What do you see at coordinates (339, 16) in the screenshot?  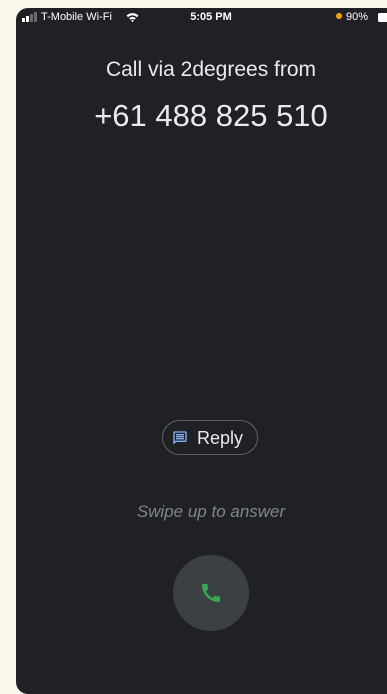 I see `low-power-dot-icon` at bounding box center [339, 16].